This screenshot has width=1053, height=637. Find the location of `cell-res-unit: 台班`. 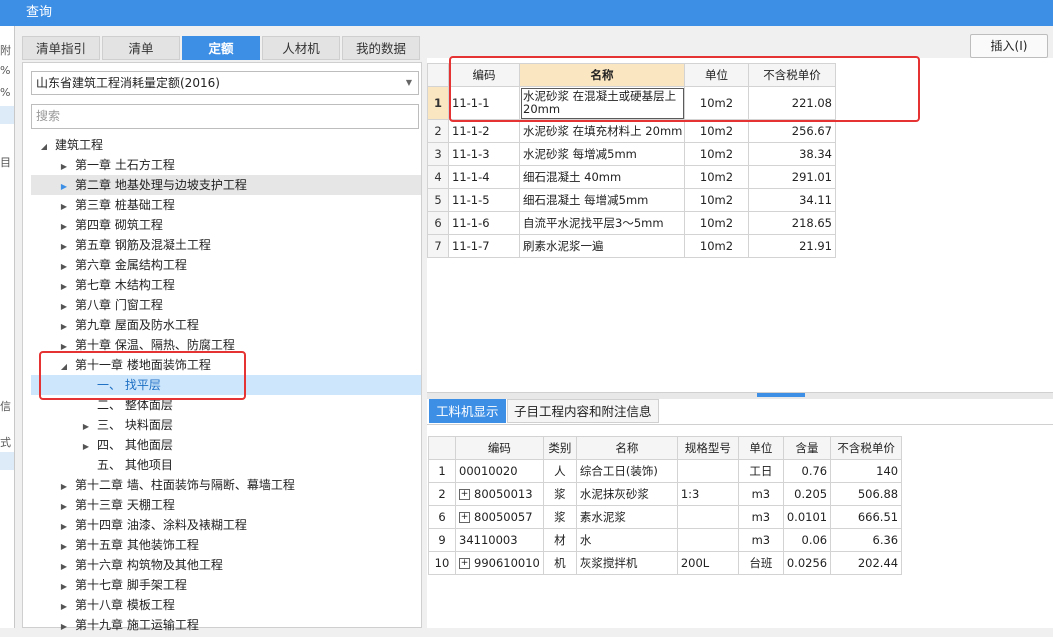

cell-res-unit: 台班 is located at coordinates (760, 563).